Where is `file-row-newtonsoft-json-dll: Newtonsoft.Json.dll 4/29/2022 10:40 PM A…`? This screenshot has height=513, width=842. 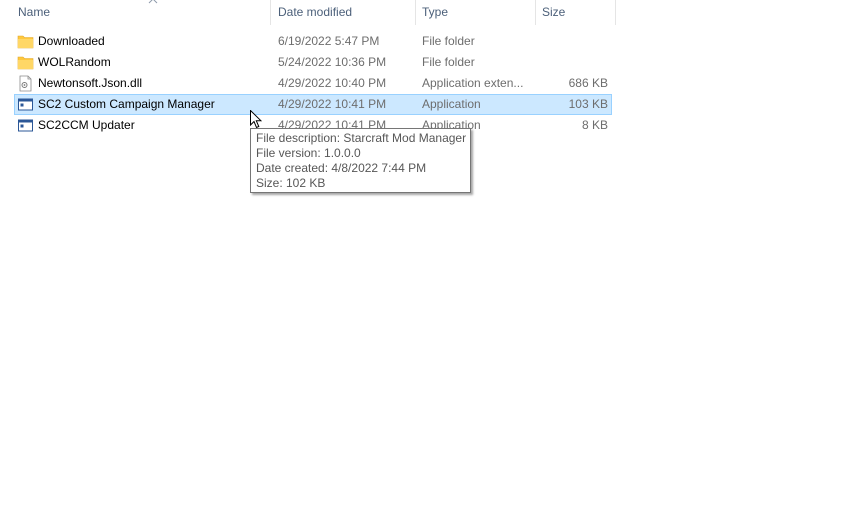 file-row-newtonsoft-json-dll: Newtonsoft.Json.dll 4/29/2022 10:40 PM A… is located at coordinates (313, 83).